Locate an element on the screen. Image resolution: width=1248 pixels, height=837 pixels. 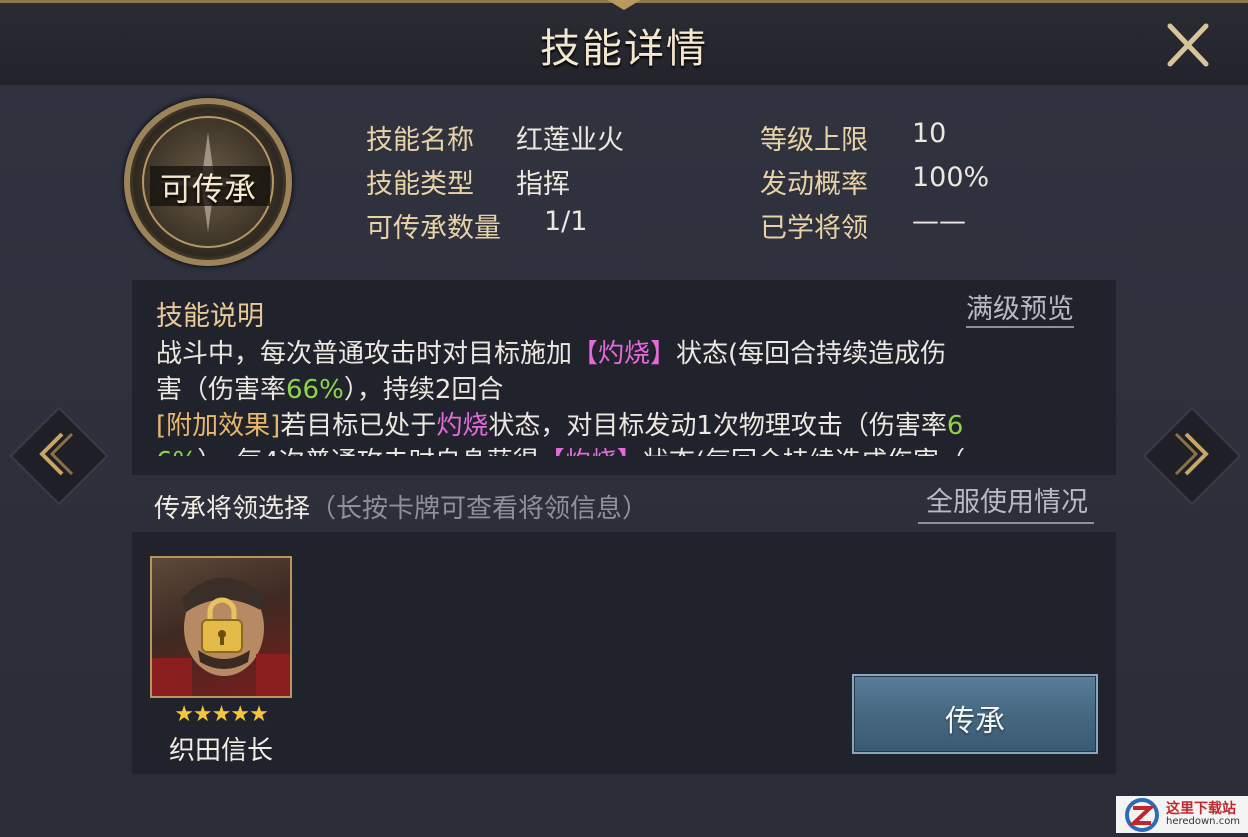
inherit-button: 传承 is located at coordinates (975, 714).